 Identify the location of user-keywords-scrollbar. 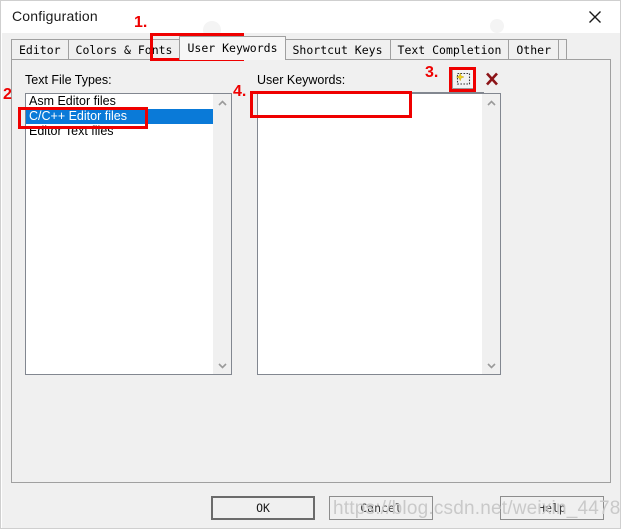
(491, 234).